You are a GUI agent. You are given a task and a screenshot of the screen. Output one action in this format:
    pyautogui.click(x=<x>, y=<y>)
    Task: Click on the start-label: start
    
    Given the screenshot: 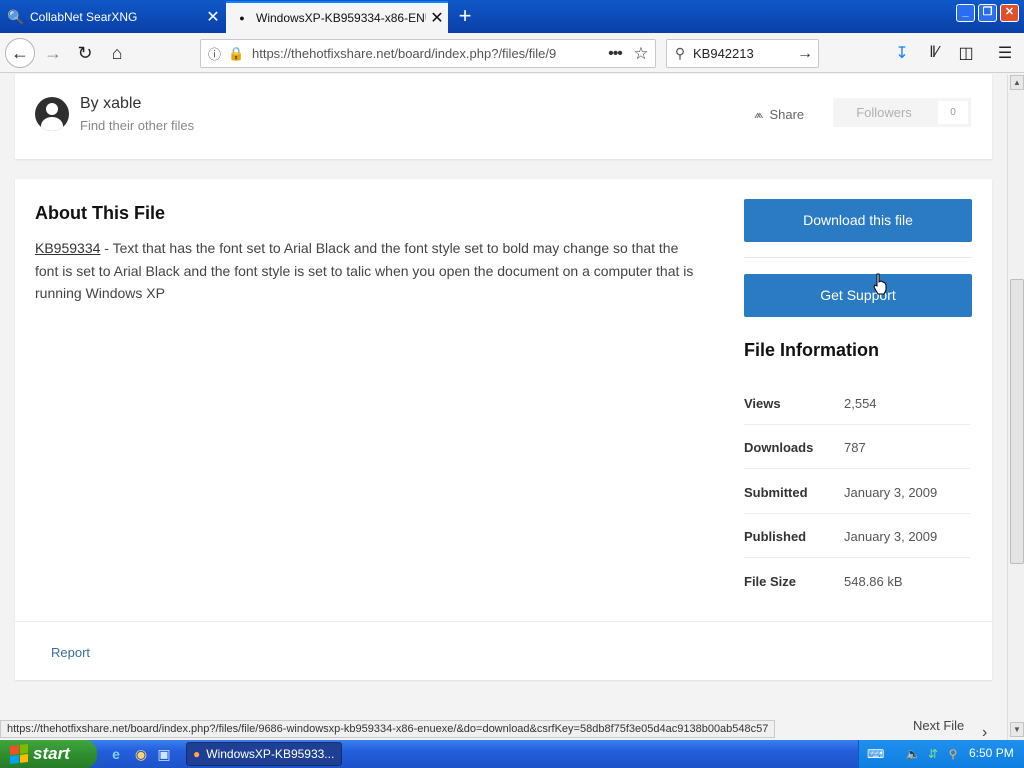 What is the action you would take?
    pyautogui.click(x=51, y=753)
    